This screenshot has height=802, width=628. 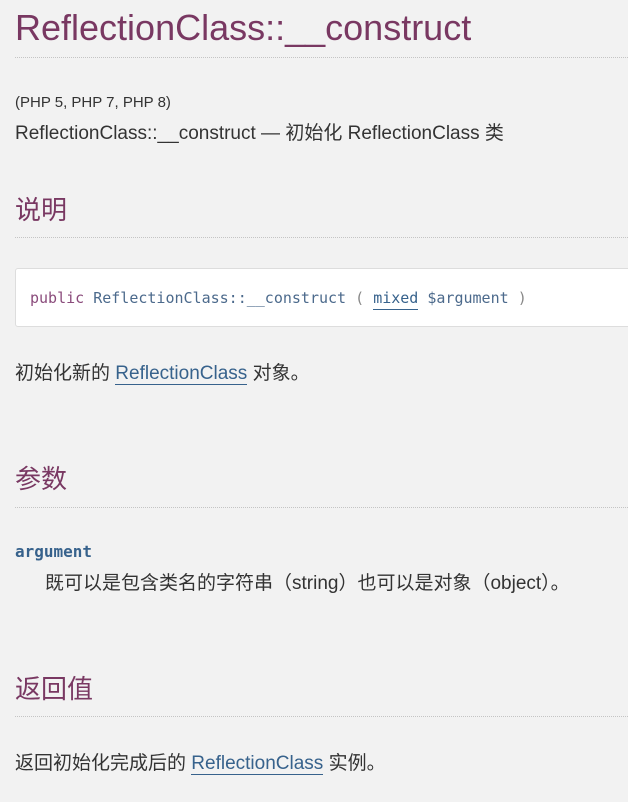 I want to click on php-versions: (PHP 5, PHP 7, PHP 8), so click(x=93, y=102).